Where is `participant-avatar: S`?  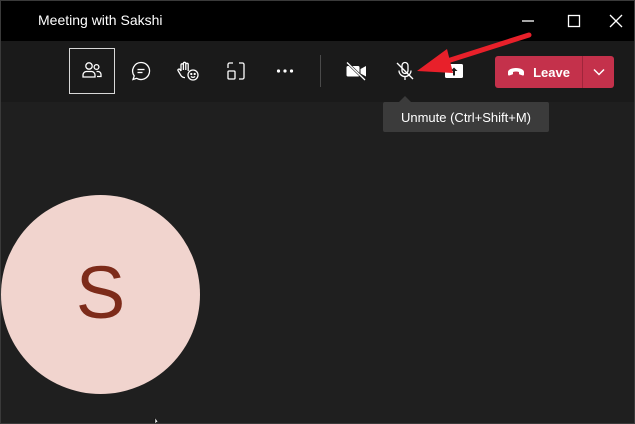 participant-avatar: S is located at coordinates (100, 294).